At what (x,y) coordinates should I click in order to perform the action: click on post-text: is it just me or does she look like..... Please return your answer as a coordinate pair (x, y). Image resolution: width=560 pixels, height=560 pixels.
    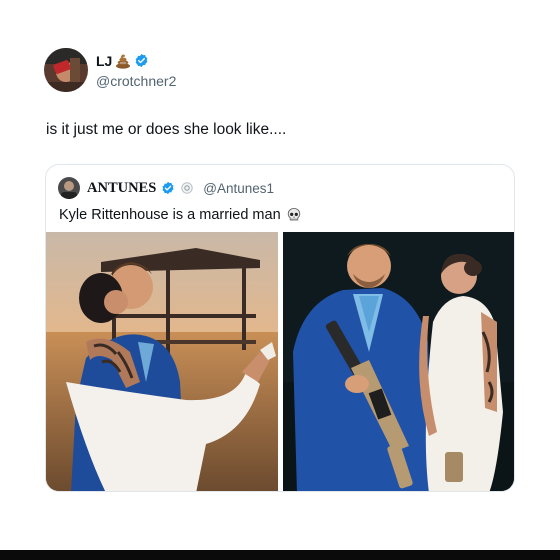
    Looking at the image, I should click on (166, 129).